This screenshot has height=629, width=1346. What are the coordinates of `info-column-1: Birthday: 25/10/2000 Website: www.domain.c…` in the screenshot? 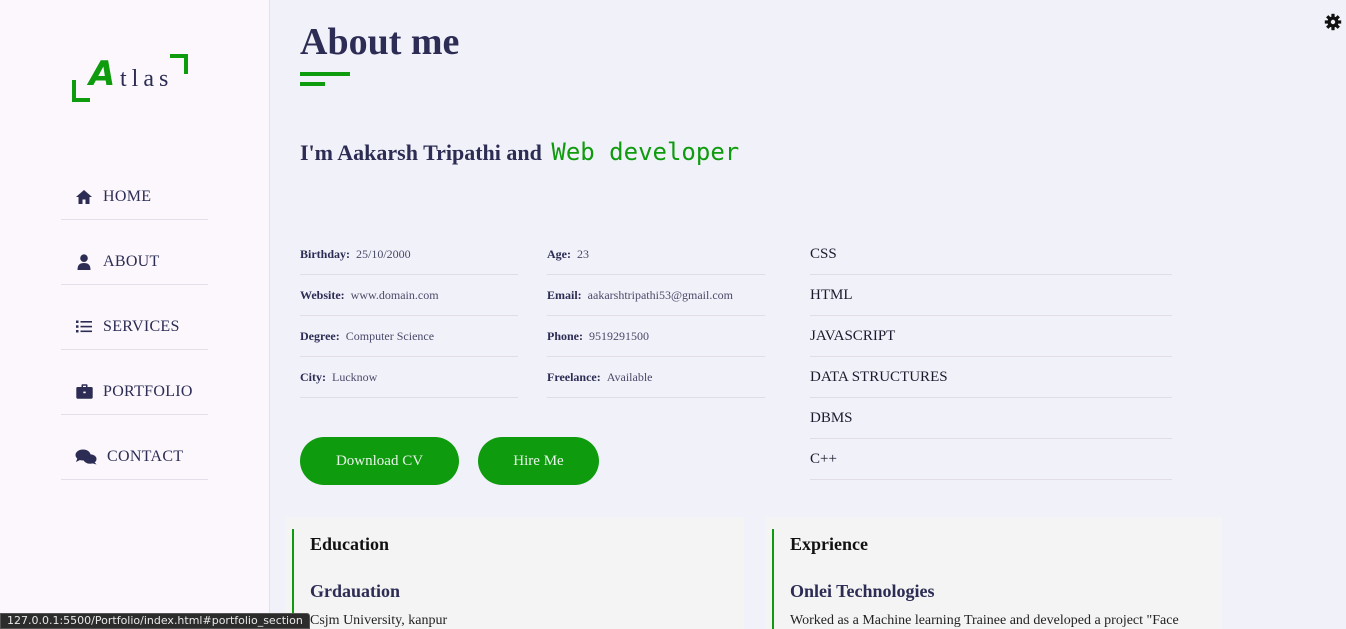 It's located at (409, 316).